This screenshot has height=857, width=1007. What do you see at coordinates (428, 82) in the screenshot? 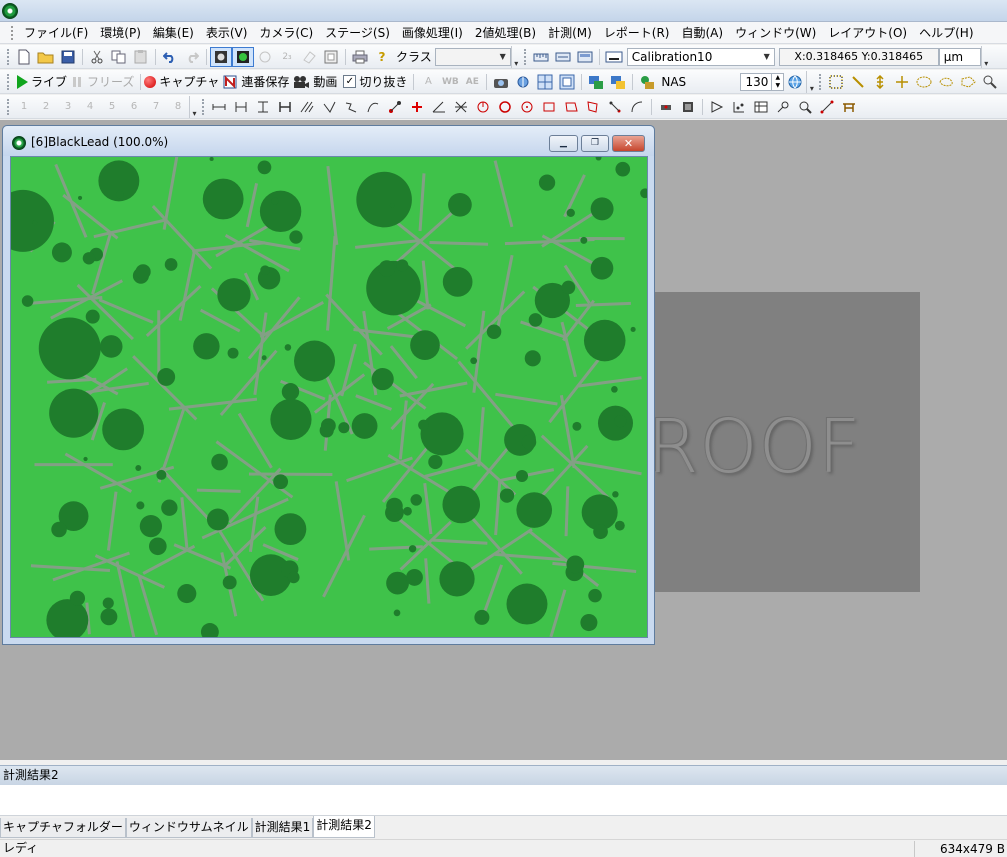
I see `text-annotation-icon: A` at bounding box center [428, 82].